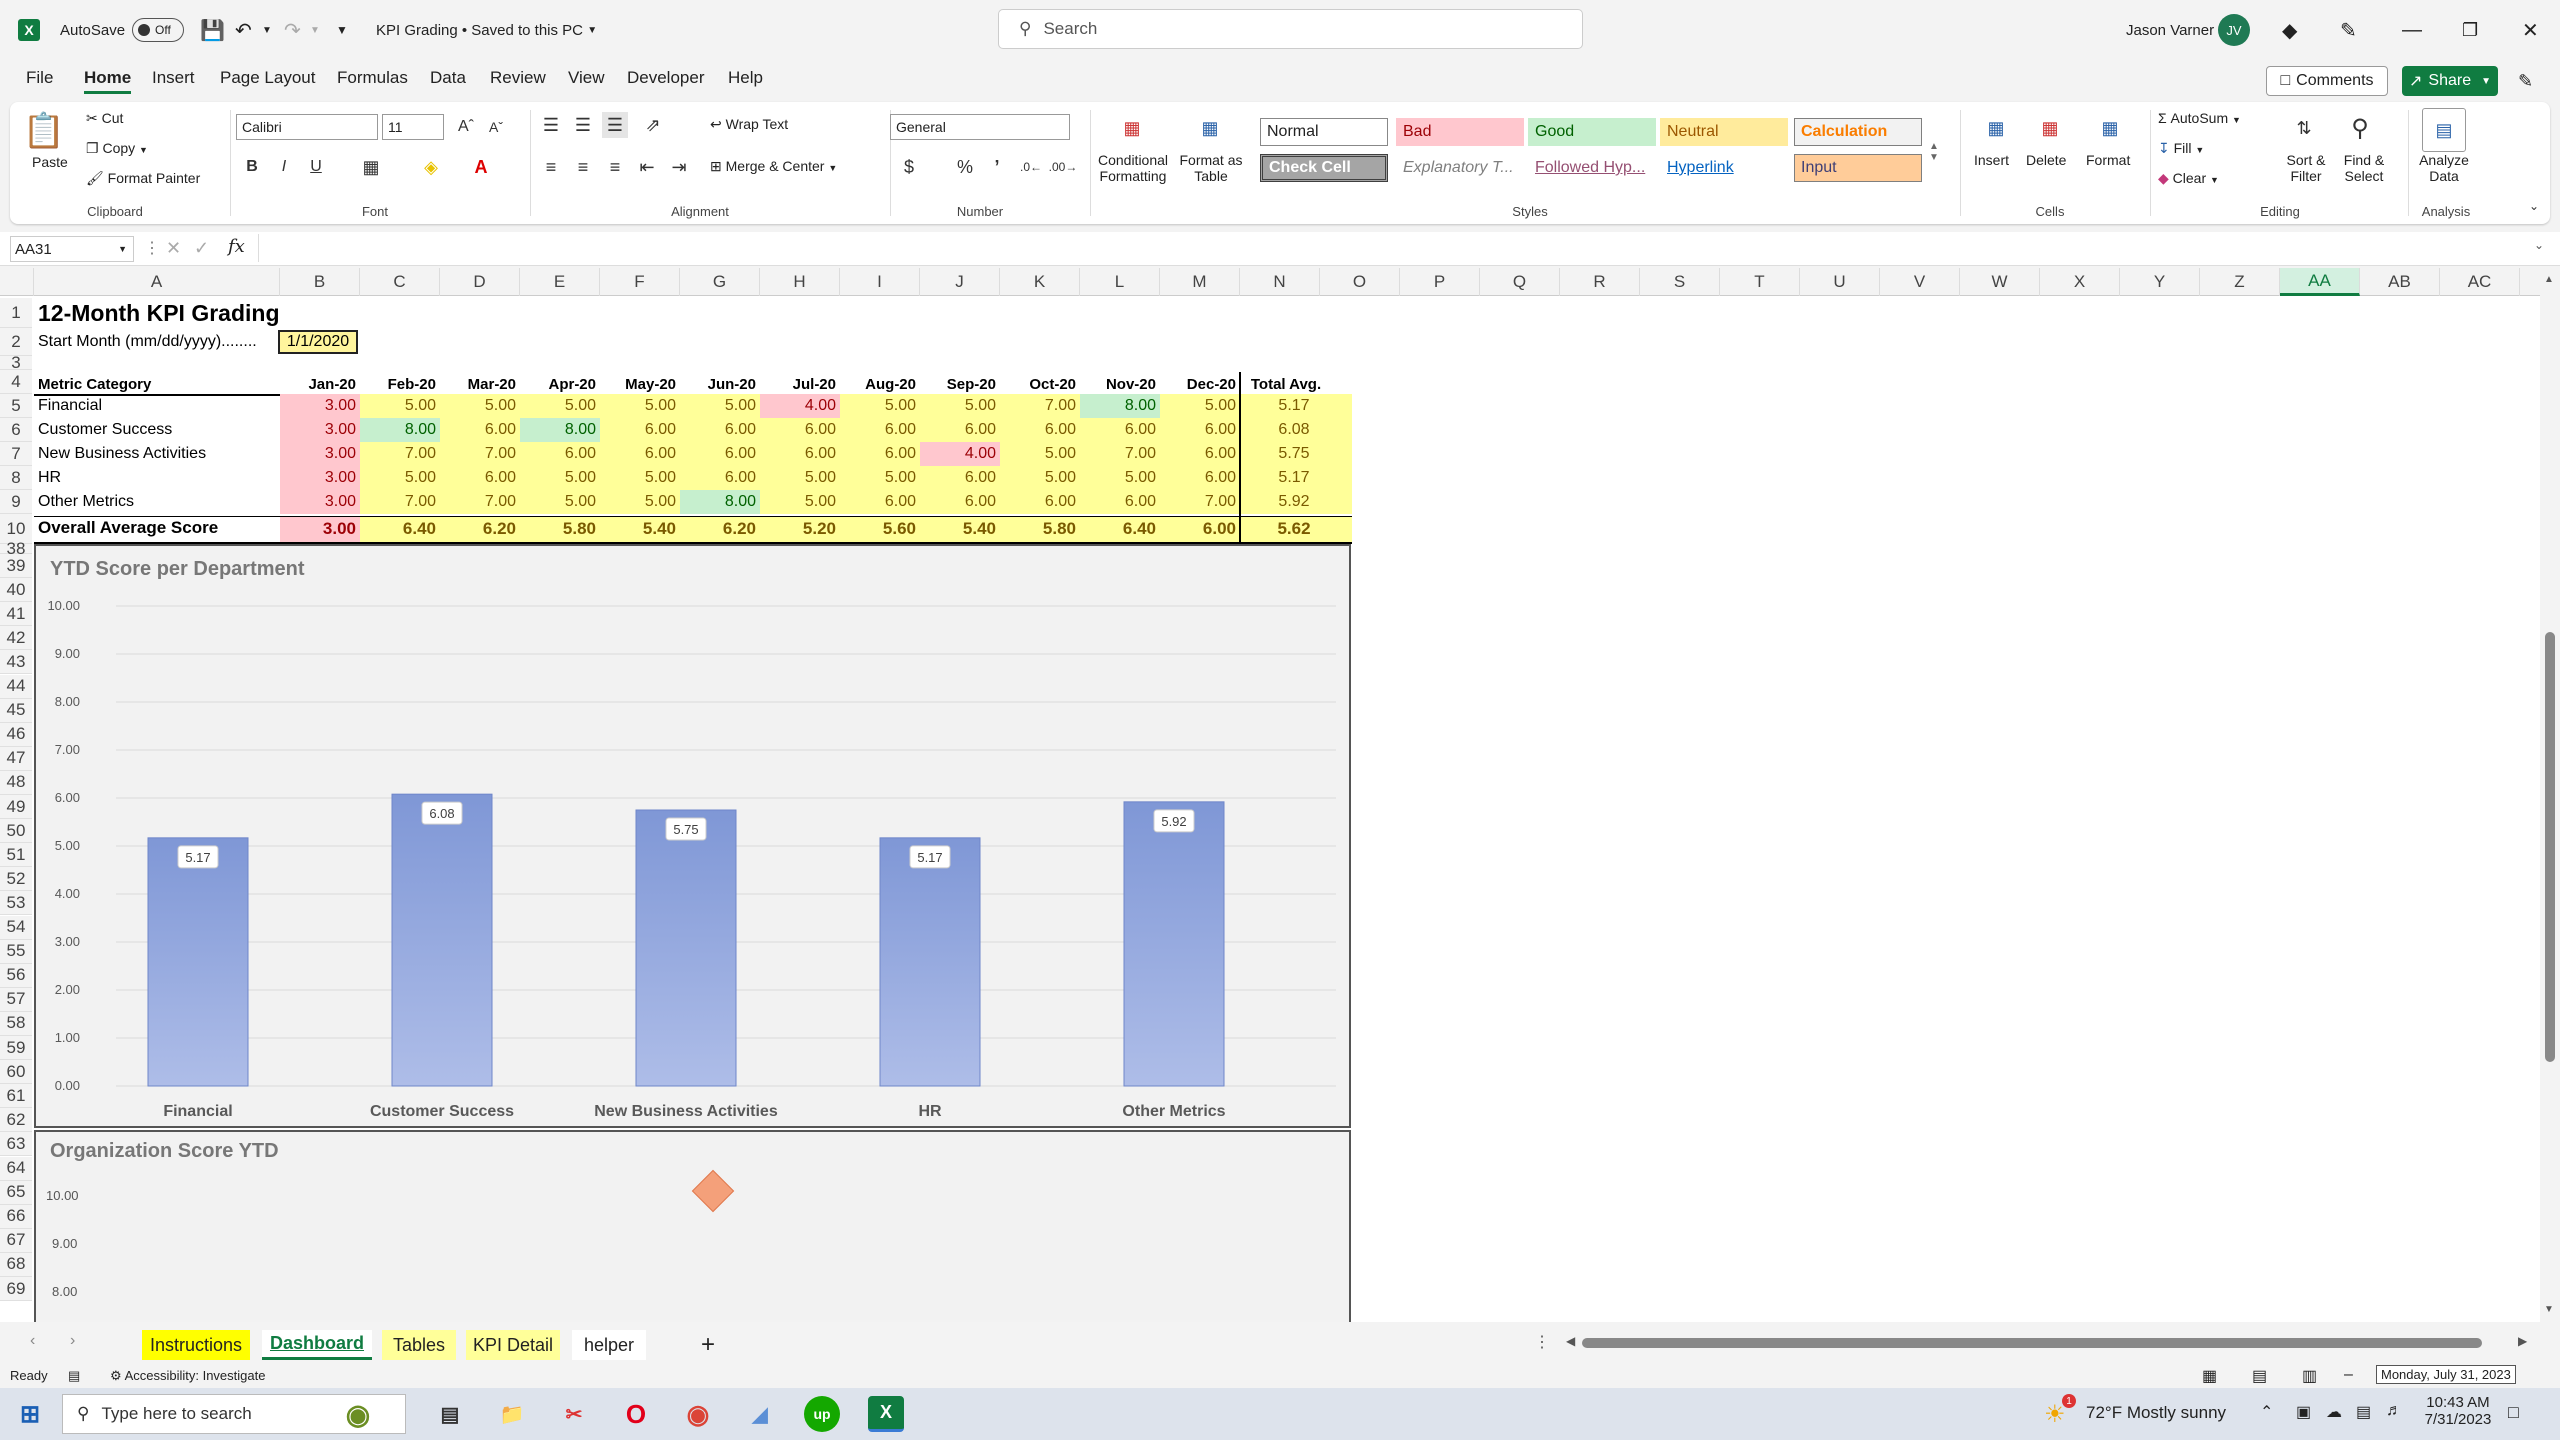 Image resolution: width=2560 pixels, height=1440 pixels. What do you see at coordinates (1296, 502) in the screenshot?
I see `total-avg-cell: 5.92` at bounding box center [1296, 502].